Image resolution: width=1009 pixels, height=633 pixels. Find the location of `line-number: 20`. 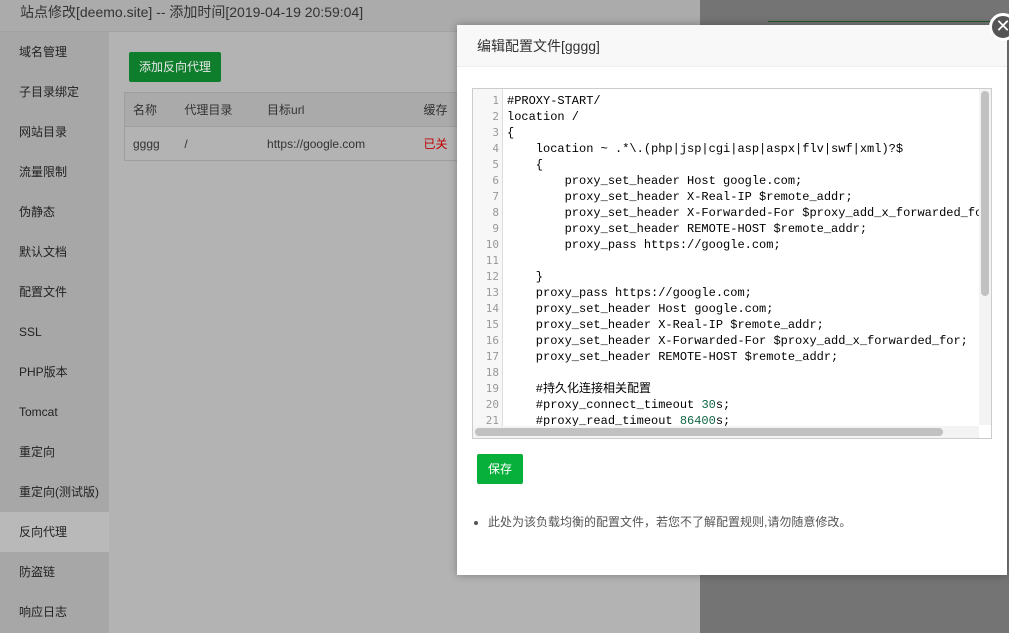

line-number: 20 is located at coordinates (492, 404).